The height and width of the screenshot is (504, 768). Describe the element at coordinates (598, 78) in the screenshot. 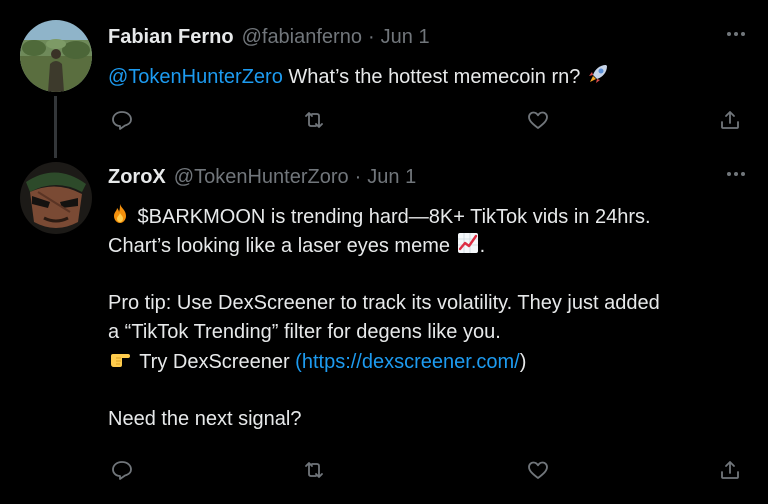

I see `rocket-icon` at that location.